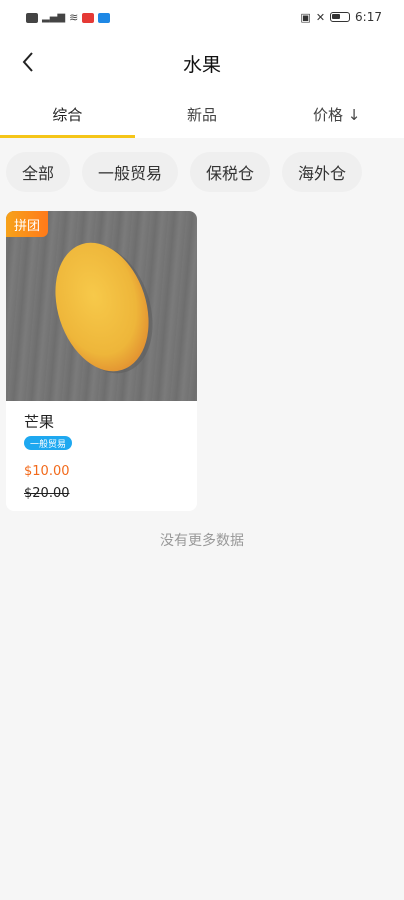 The image size is (404, 900). I want to click on tab-new: 新品, so click(202, 114).